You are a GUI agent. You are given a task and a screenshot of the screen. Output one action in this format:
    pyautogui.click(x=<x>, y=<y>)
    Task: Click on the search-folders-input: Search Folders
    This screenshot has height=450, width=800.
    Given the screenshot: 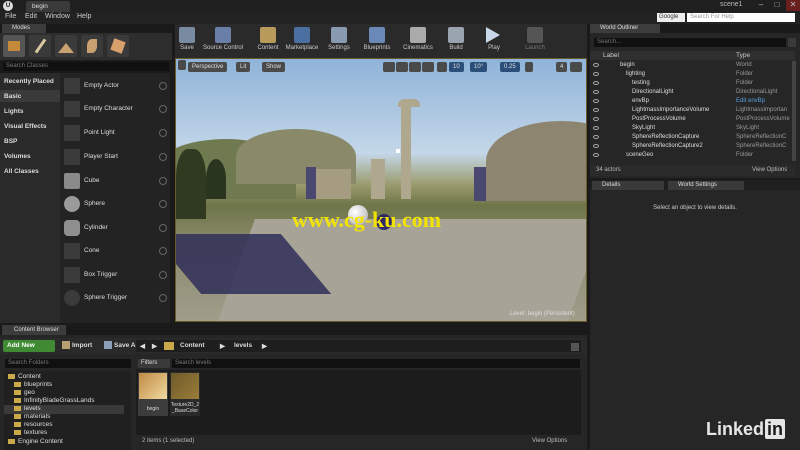 What is the action you would take?
    pyautogui.click(x=68, y=363)
    